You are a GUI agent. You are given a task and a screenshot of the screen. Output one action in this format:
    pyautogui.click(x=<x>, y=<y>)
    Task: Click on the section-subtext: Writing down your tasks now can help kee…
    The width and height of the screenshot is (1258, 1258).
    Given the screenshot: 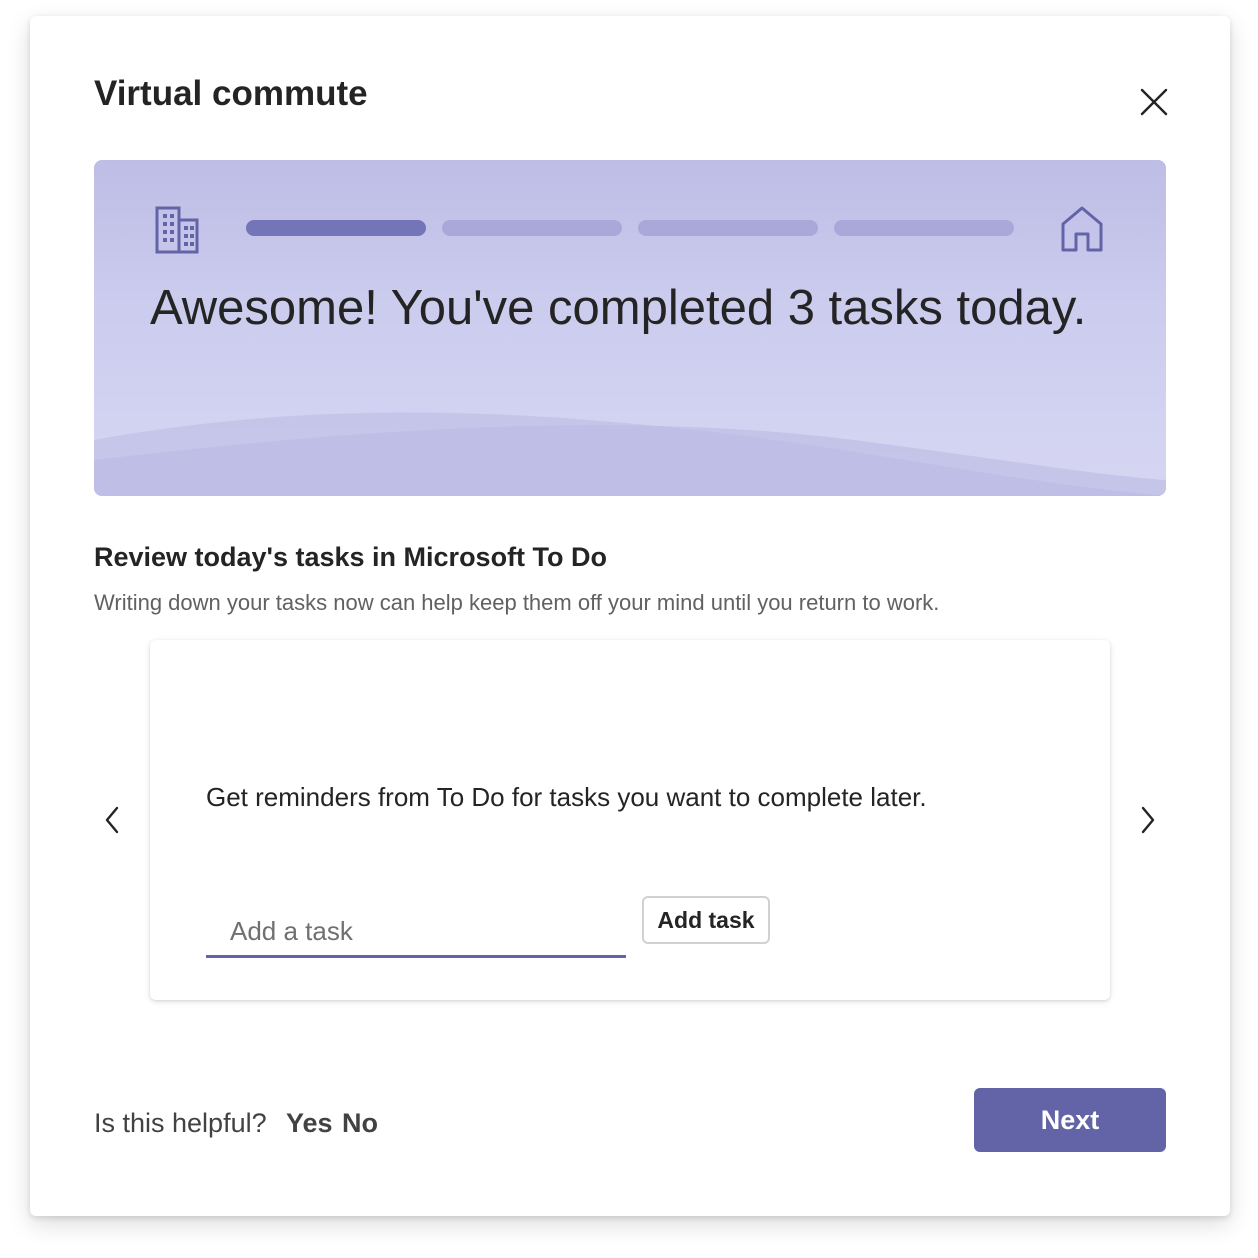 What is the action you would take?
    pyautogui.click(x=517, y=602)
    